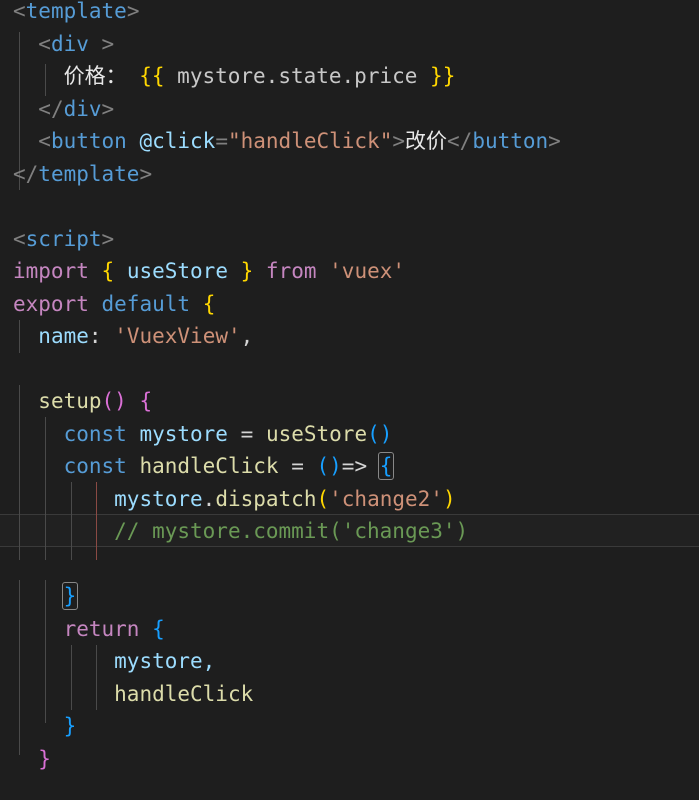 This screenshot has height=800, width=699. I want to click on attribute-click: @click, so click(177, 141).